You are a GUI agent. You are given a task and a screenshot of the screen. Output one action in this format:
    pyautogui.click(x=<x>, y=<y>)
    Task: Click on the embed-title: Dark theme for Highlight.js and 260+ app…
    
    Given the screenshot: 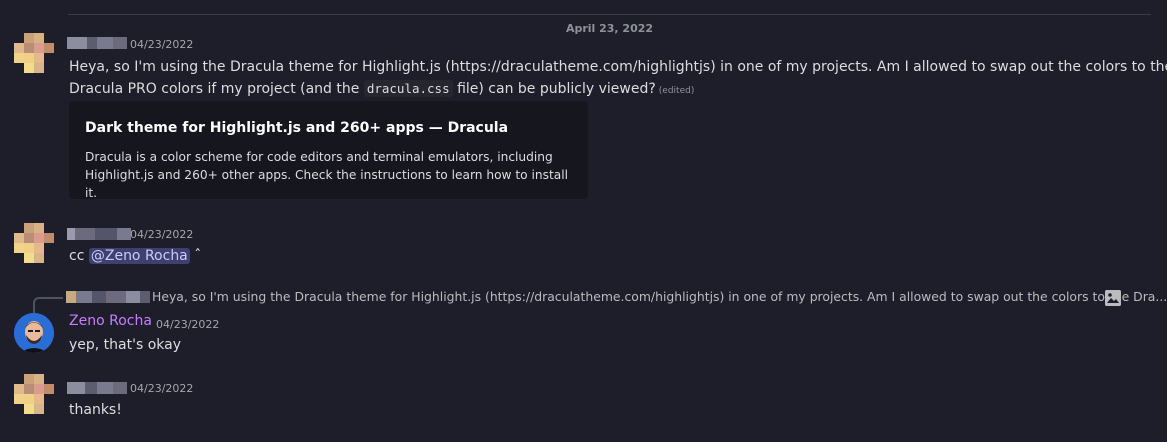 What is the action you would take?
    pyautogui.click(x=296, y=128)
    